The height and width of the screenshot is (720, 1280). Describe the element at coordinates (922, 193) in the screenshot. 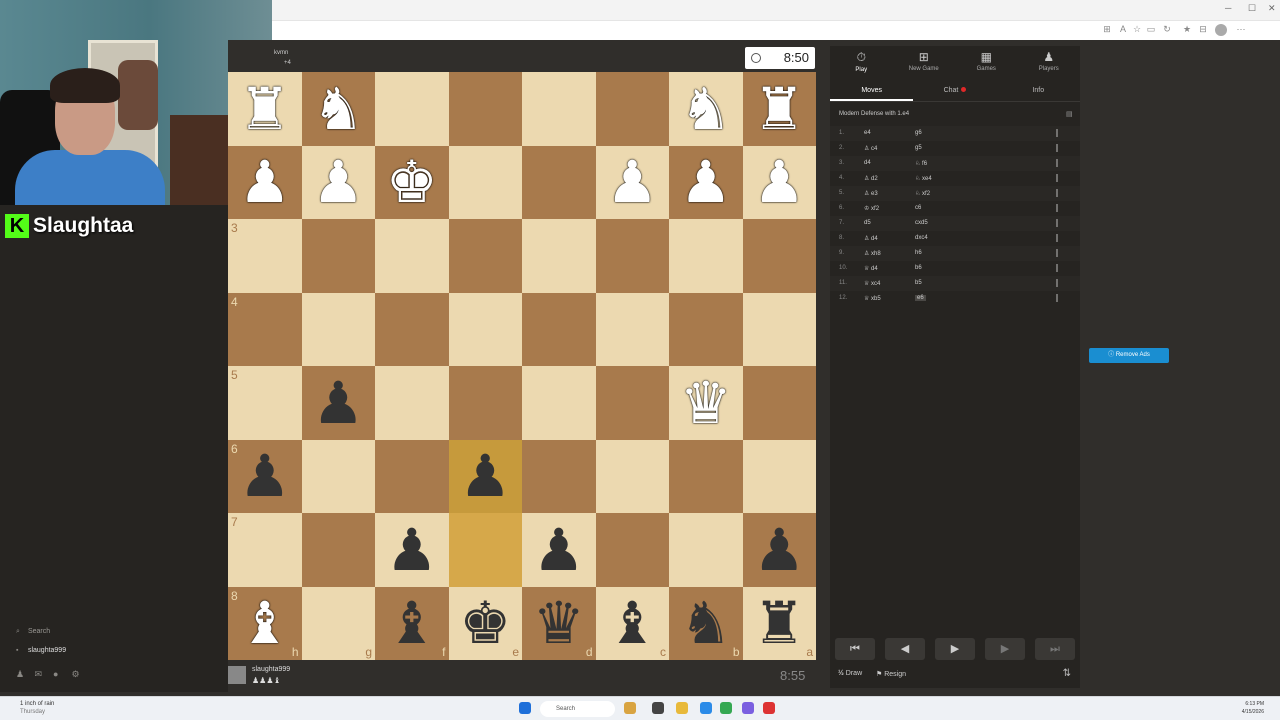

I see `black-move: ♘ xf2` at that location.